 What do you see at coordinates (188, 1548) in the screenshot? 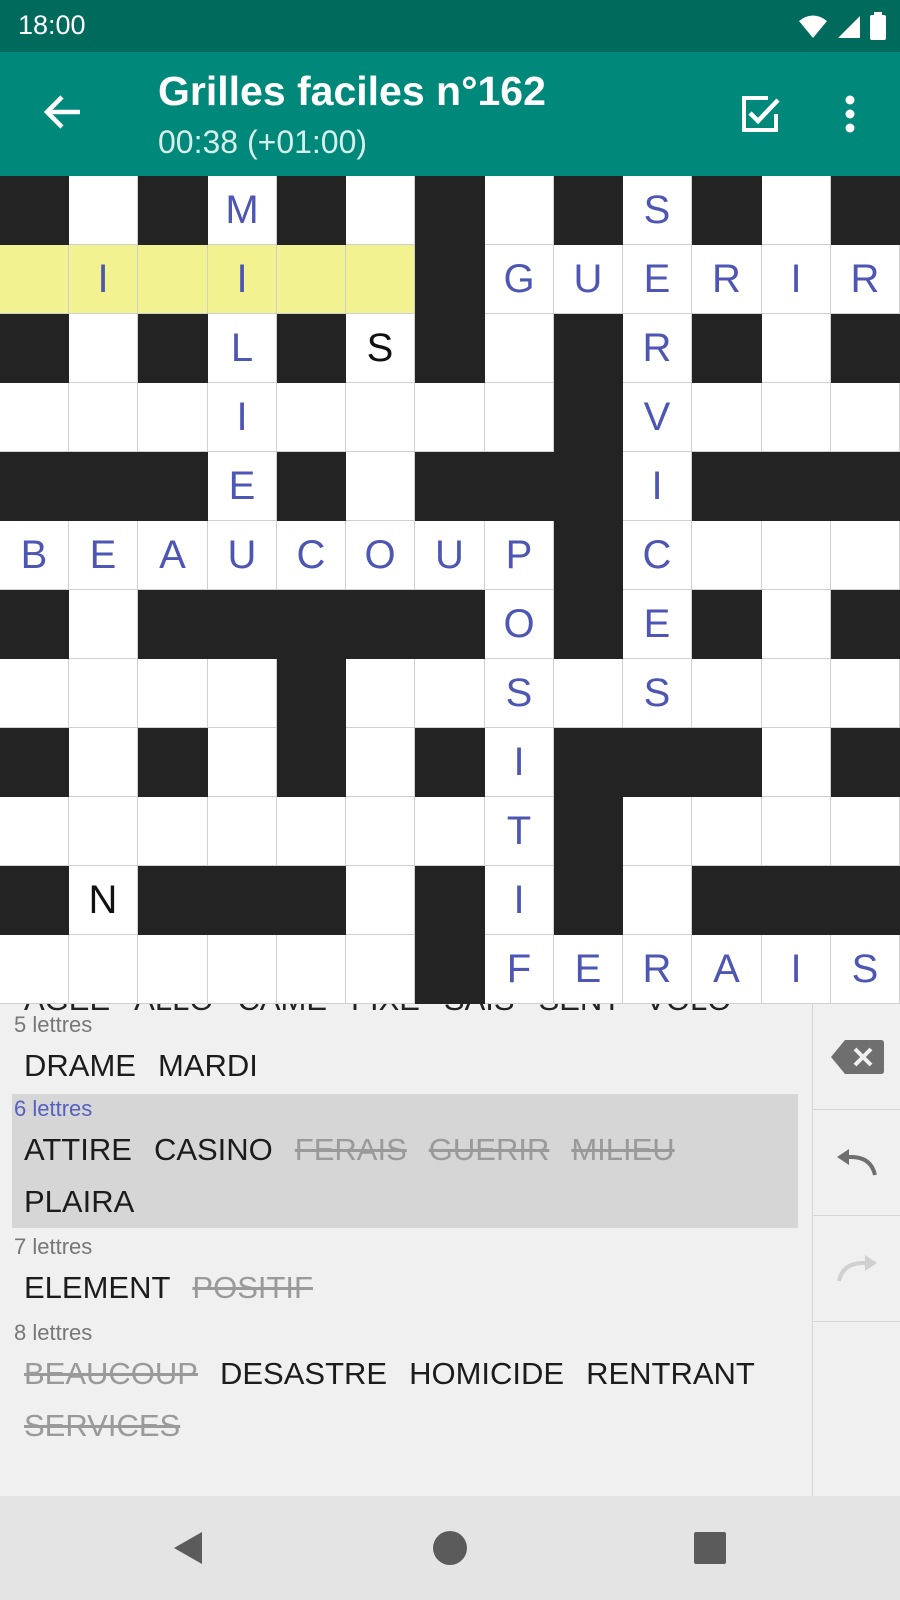
I see `nav-back-button` at bounding box center [188, 1548].